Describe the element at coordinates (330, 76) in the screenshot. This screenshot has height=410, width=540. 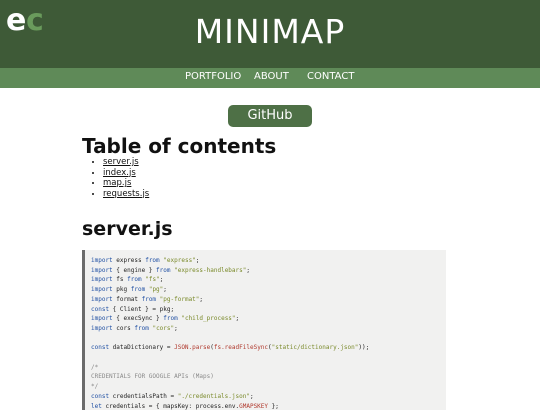
I see `nav-contact: CONTACT` at that location.